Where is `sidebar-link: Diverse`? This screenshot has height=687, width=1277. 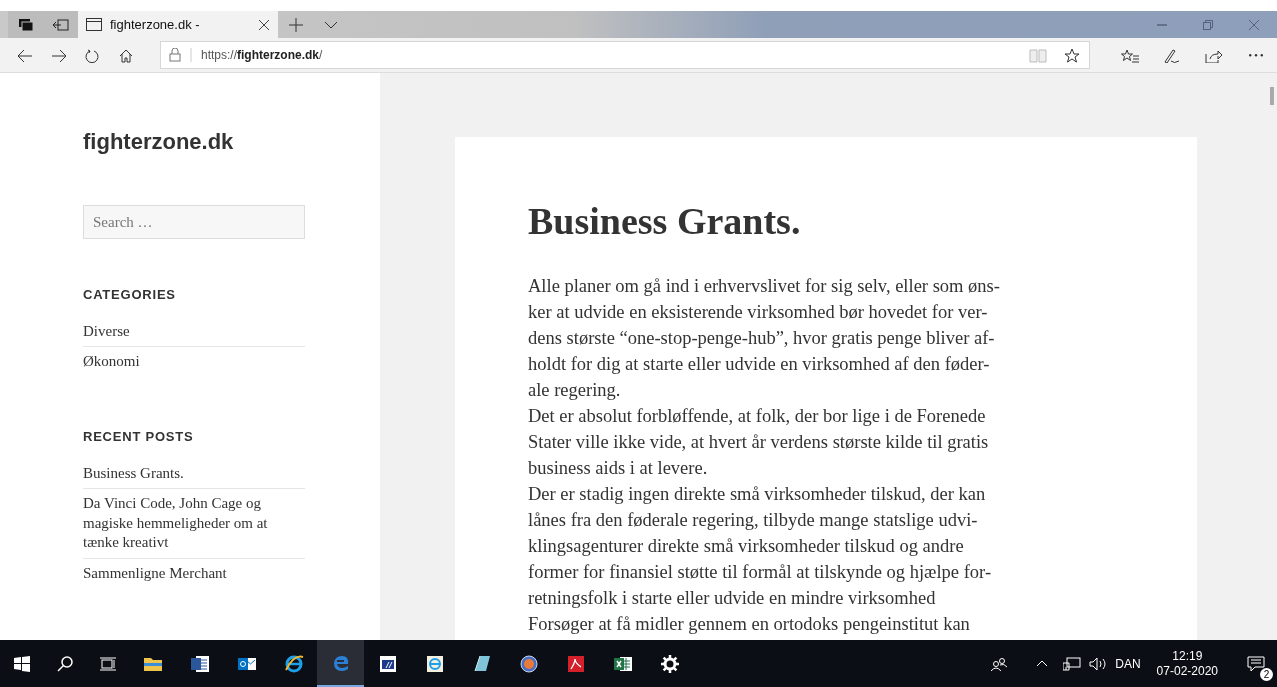 sidebar-link: Diverse is located at coordinates (194, 332).